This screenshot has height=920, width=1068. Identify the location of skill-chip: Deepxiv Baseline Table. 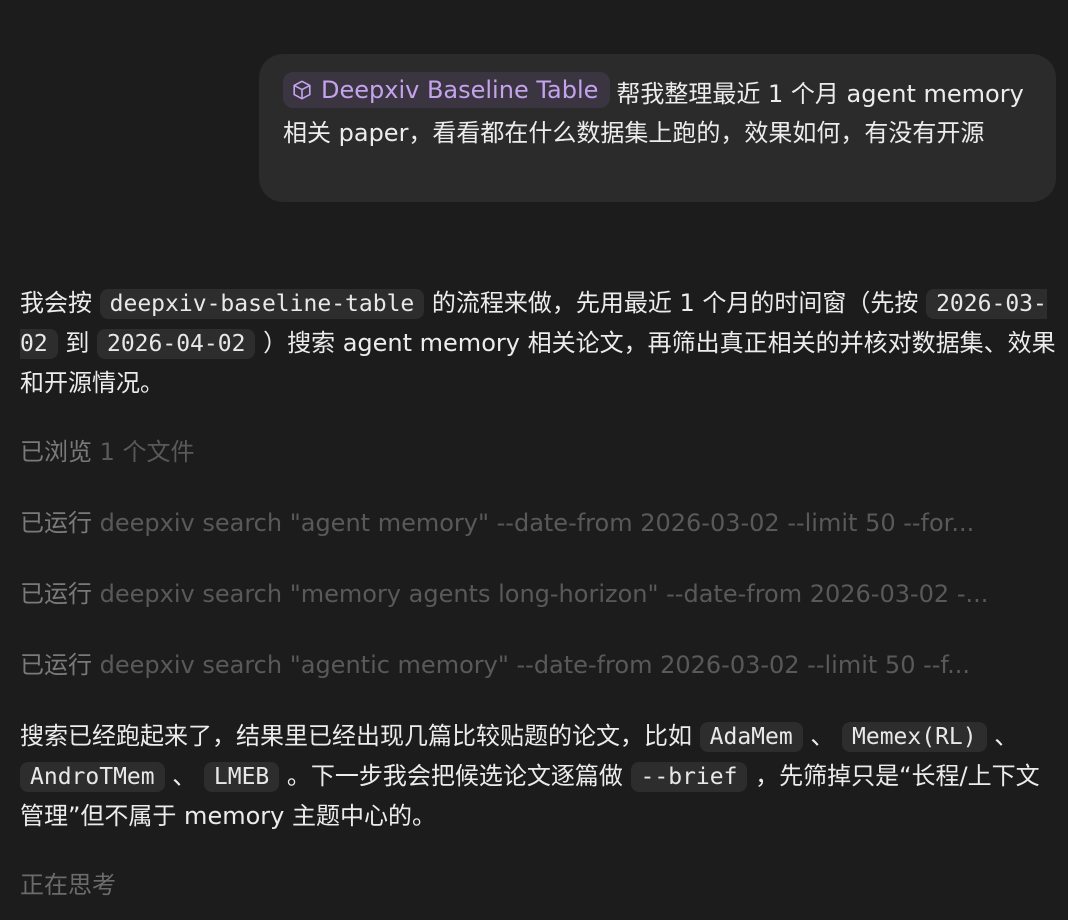
(447, 90).